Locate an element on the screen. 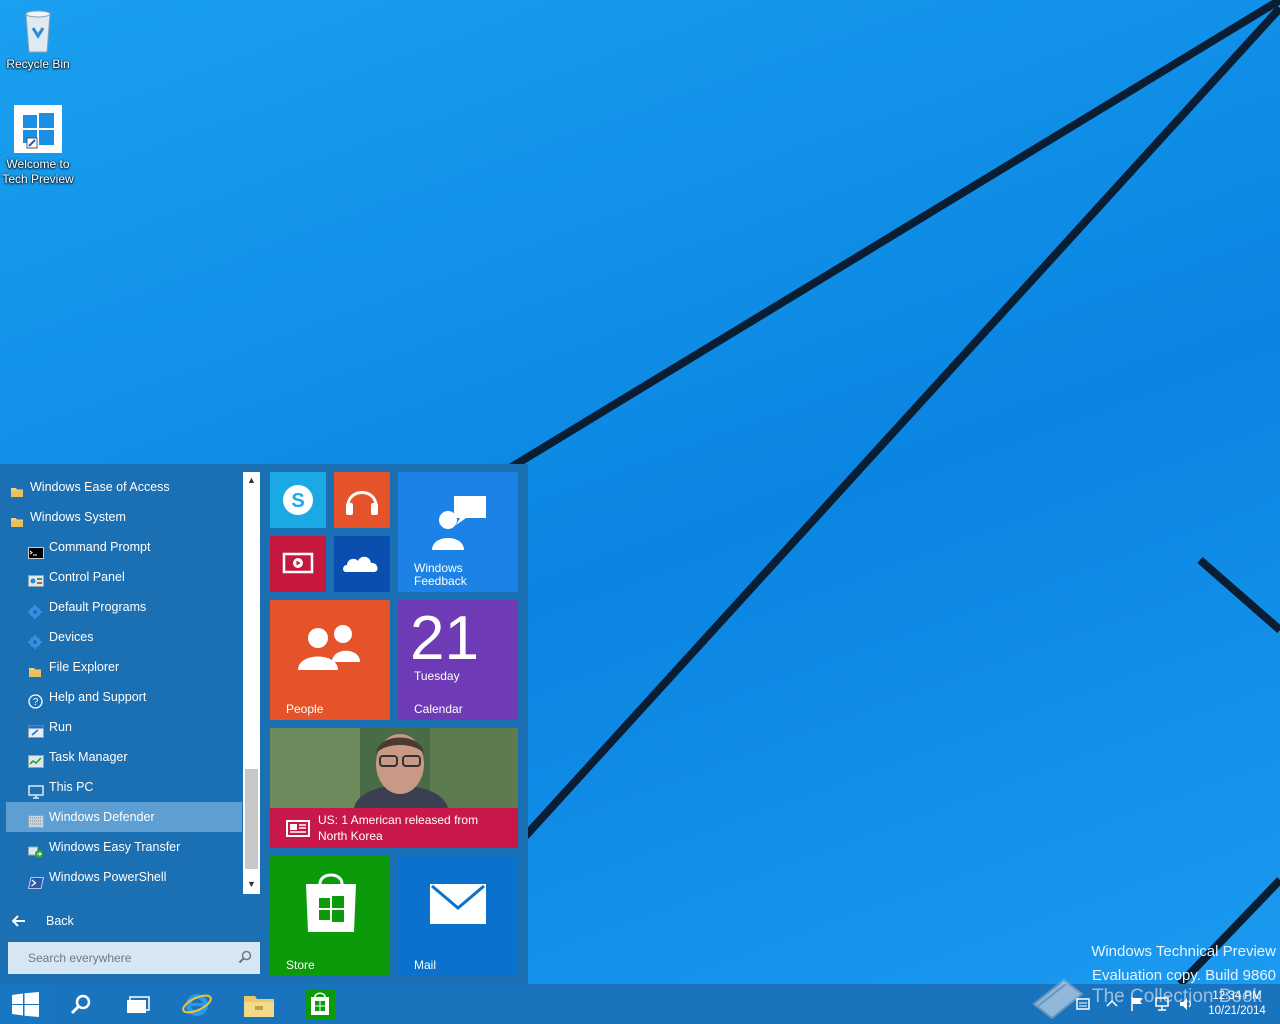  scroll-thumb is located at coordinates (251, 819).